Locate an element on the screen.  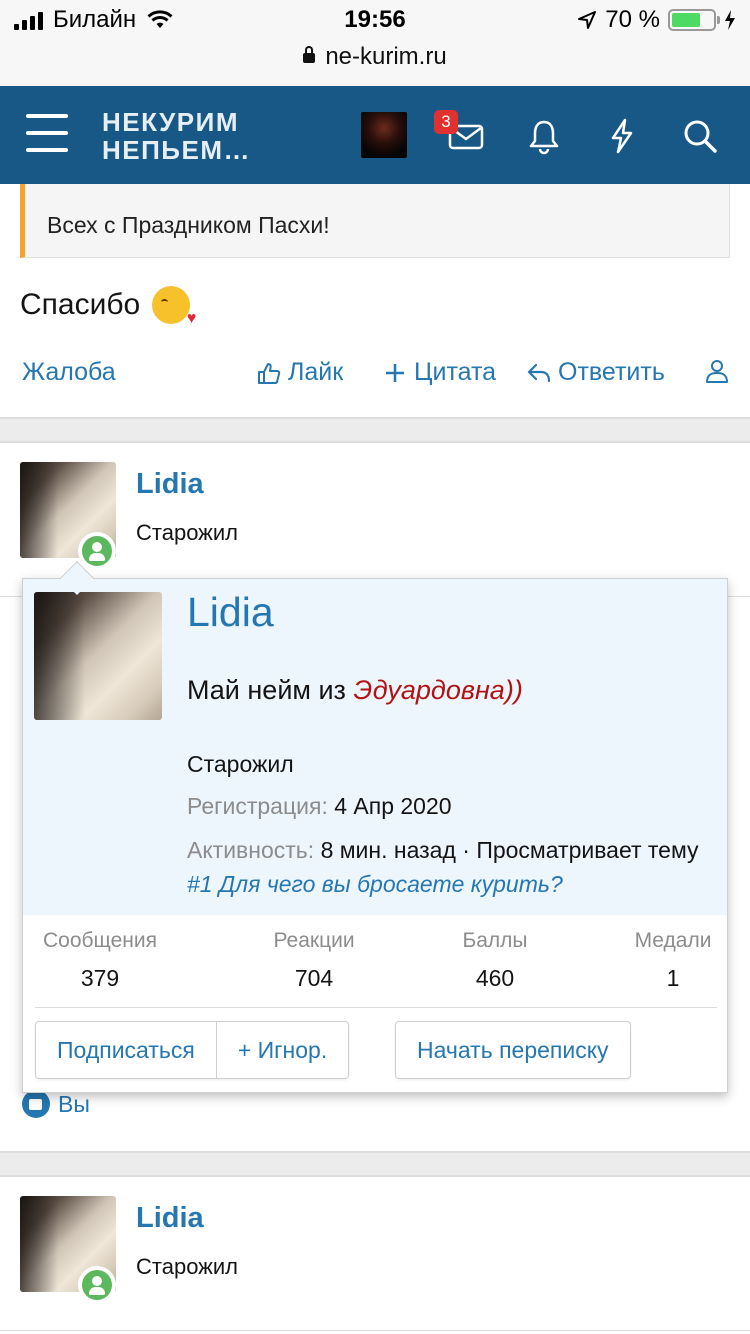
report-label: Жалоба is located at coordinates (69, 372).